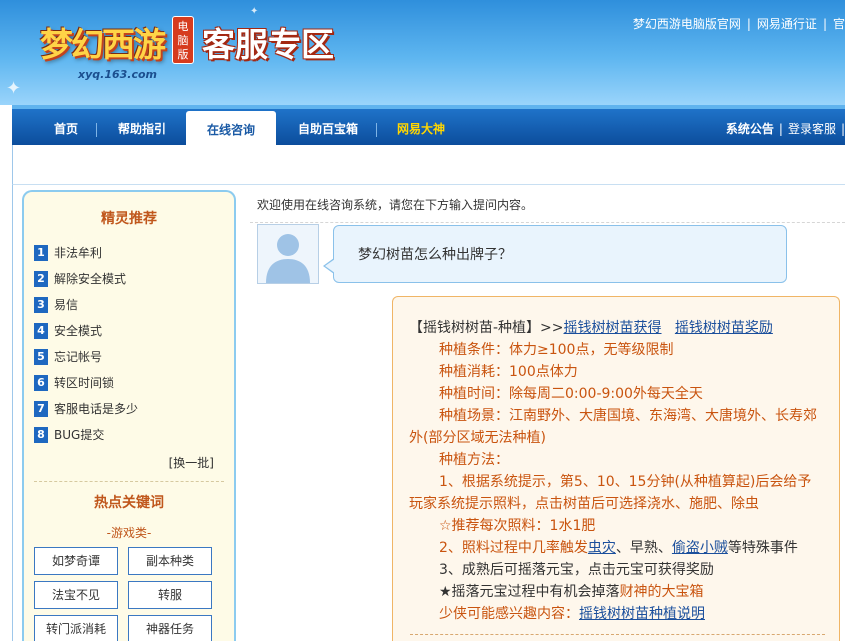 Image resolution: width=845 pixels, height=641 pixels. What do you see at coordinates (183, 40) in the screenshot?
I see `logo-badge: 电脑版` at bounding box center [183, 40].